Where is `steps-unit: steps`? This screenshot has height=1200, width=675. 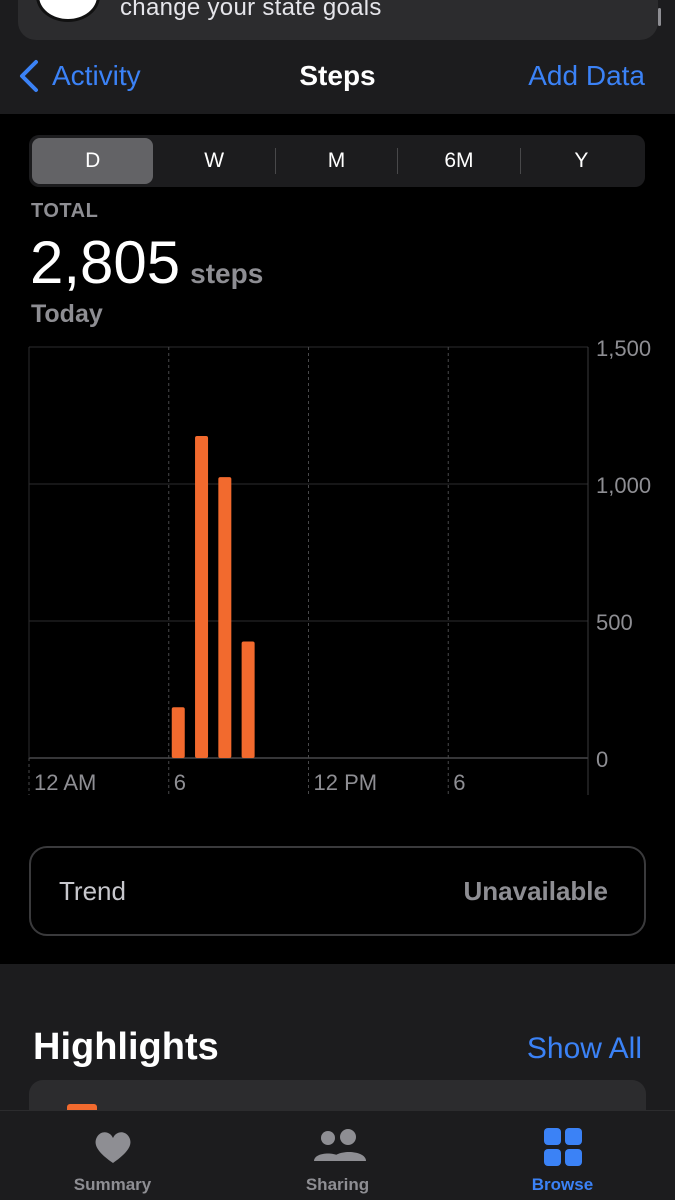 steps-unit: steps is located at coordinates (227, 273).